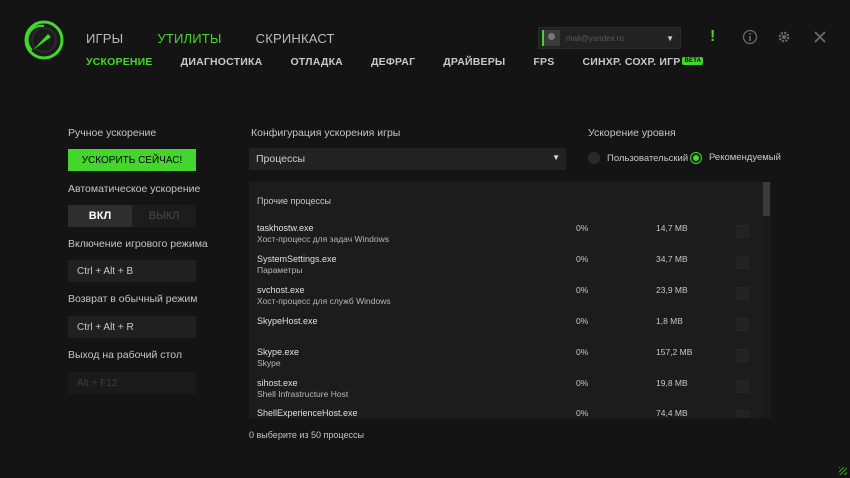 The height and width of the screenshot is (478, 850). What do you see at coordinates (44, 40) in the screenshot?
I see `razer-cortex-logo-icon` at bounding box center [44, 40].